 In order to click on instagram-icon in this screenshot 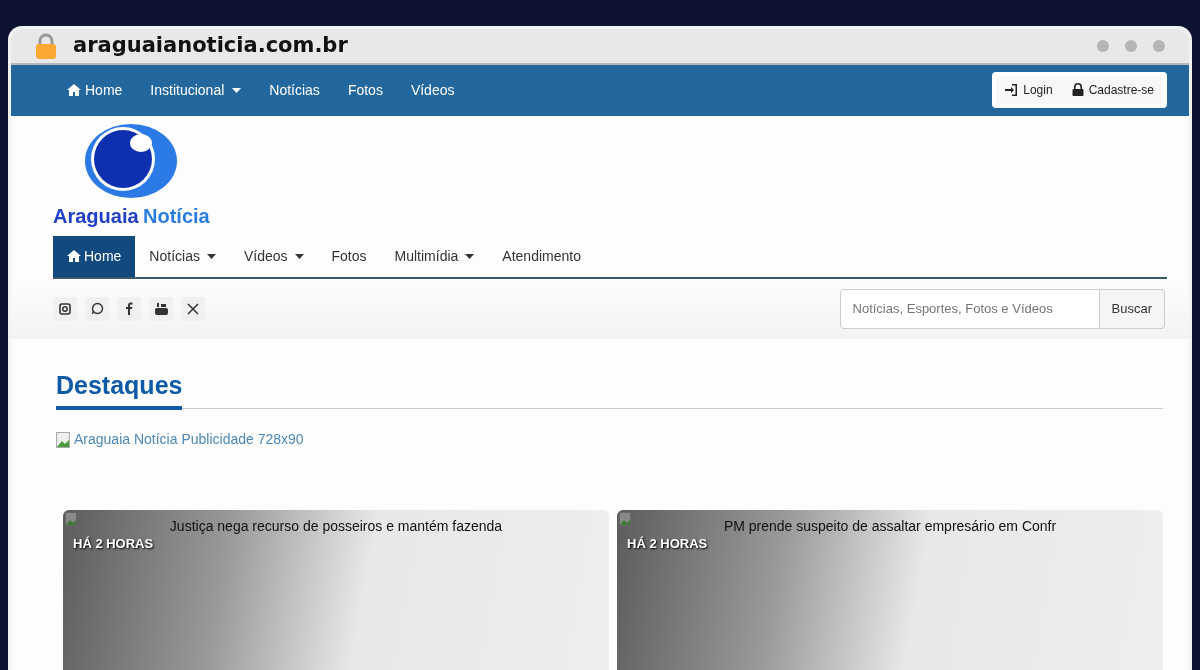, I will do `click(65, 308)`.